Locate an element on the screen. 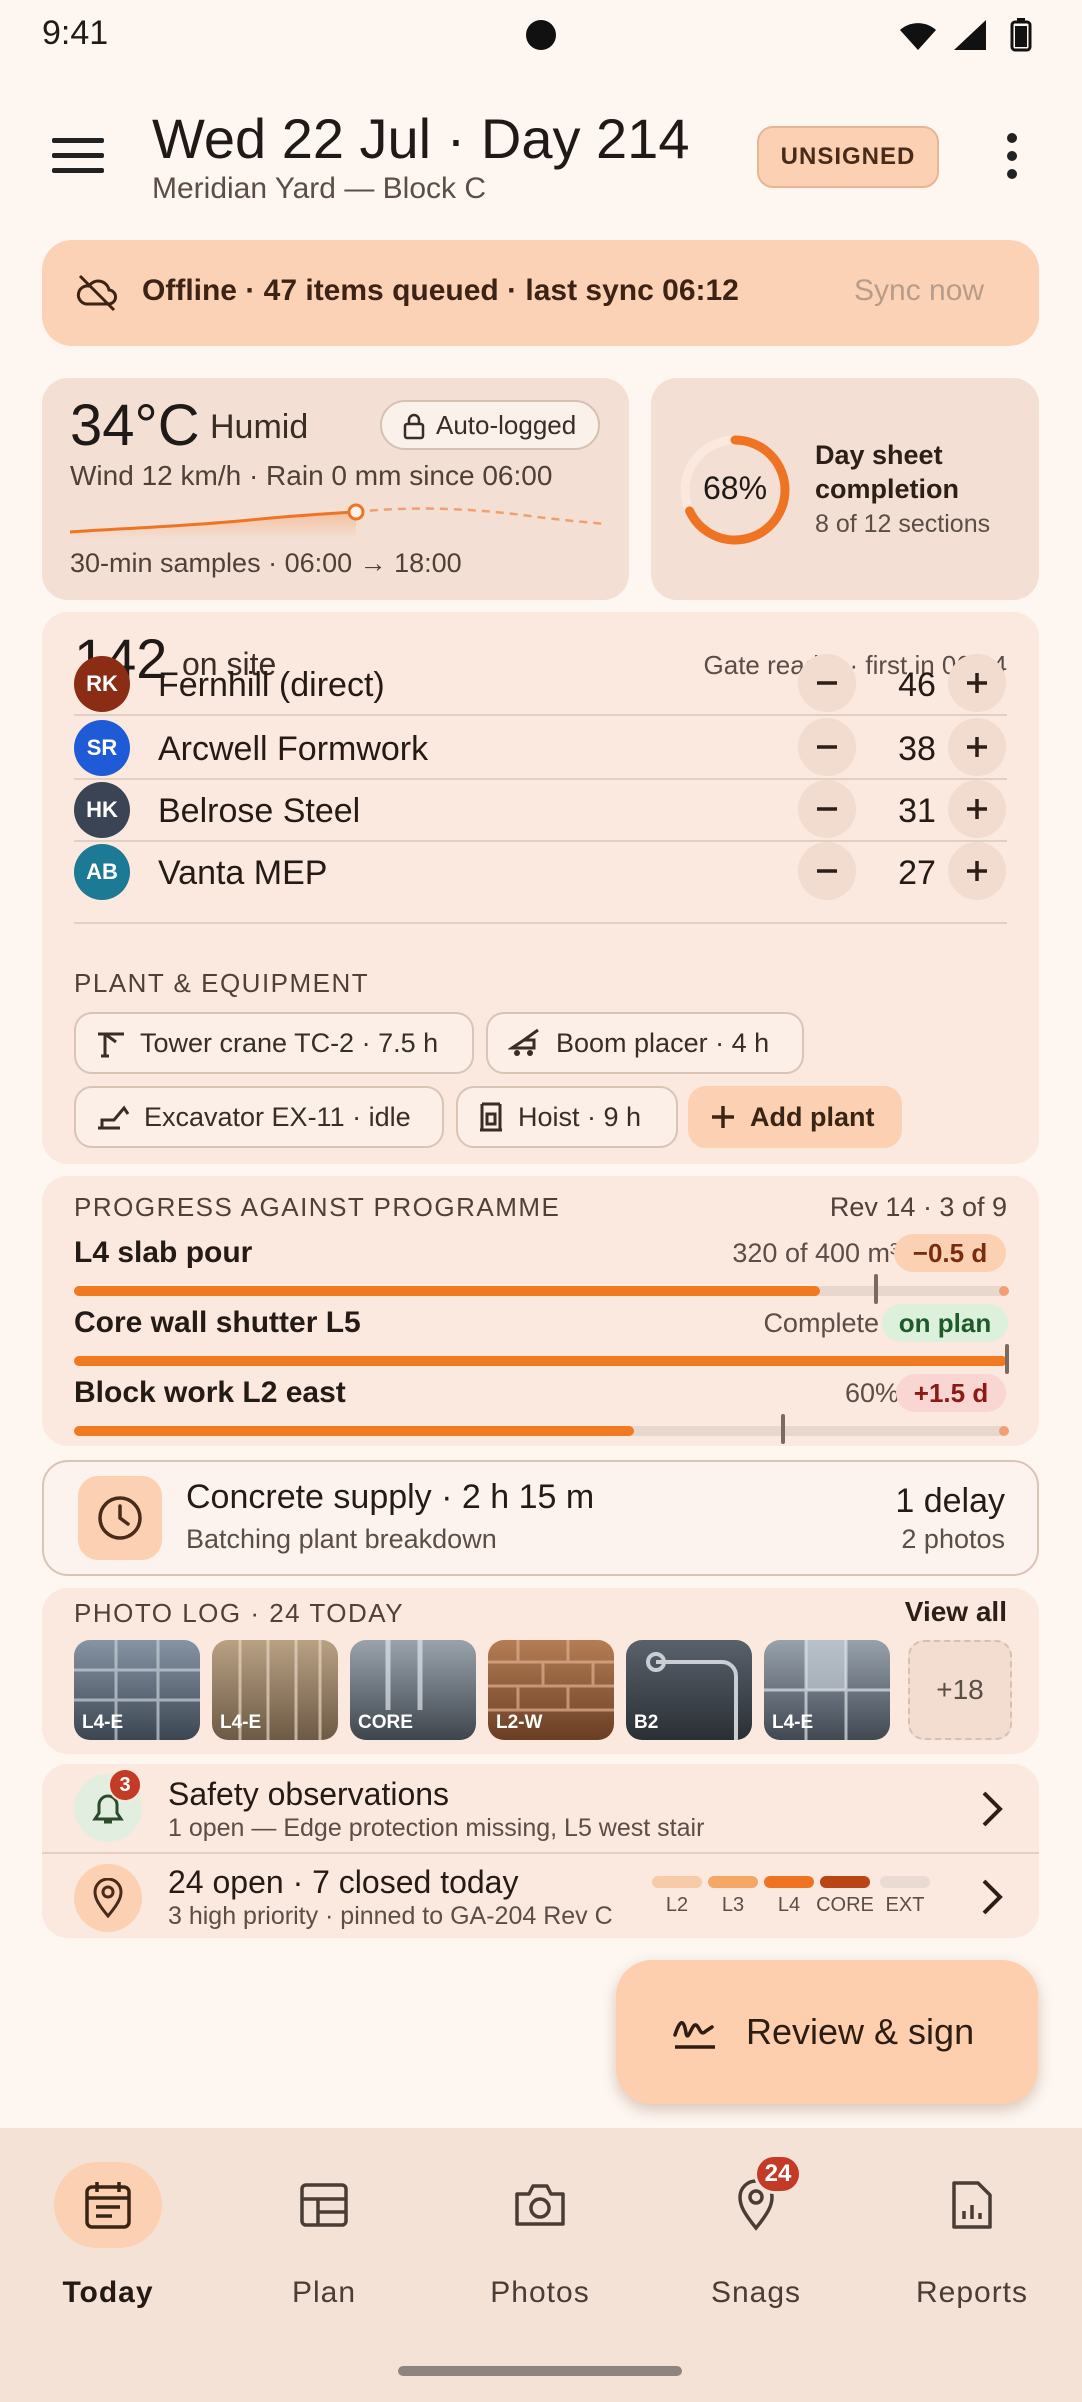  add-plant-button: Add plant is located at coordinates (795, 1117).